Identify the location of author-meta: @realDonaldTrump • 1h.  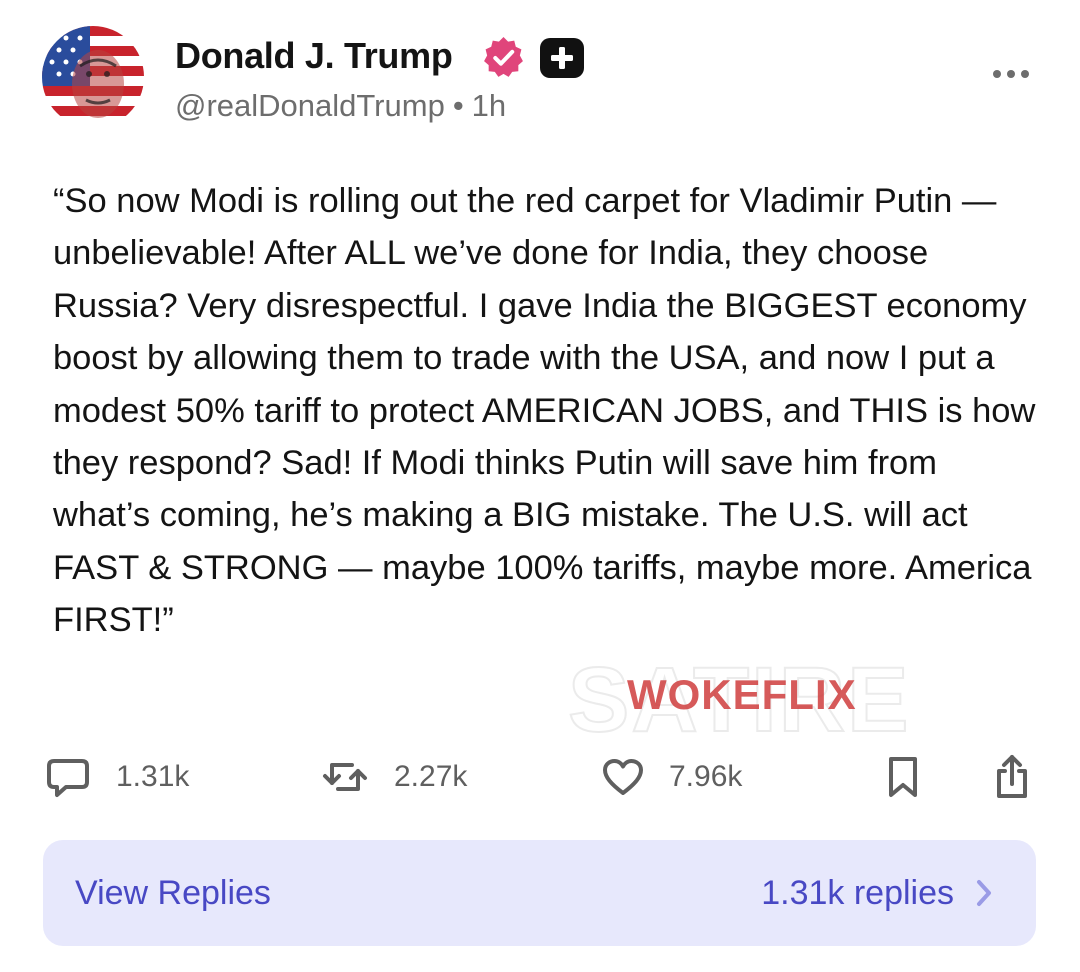
(340, 106).